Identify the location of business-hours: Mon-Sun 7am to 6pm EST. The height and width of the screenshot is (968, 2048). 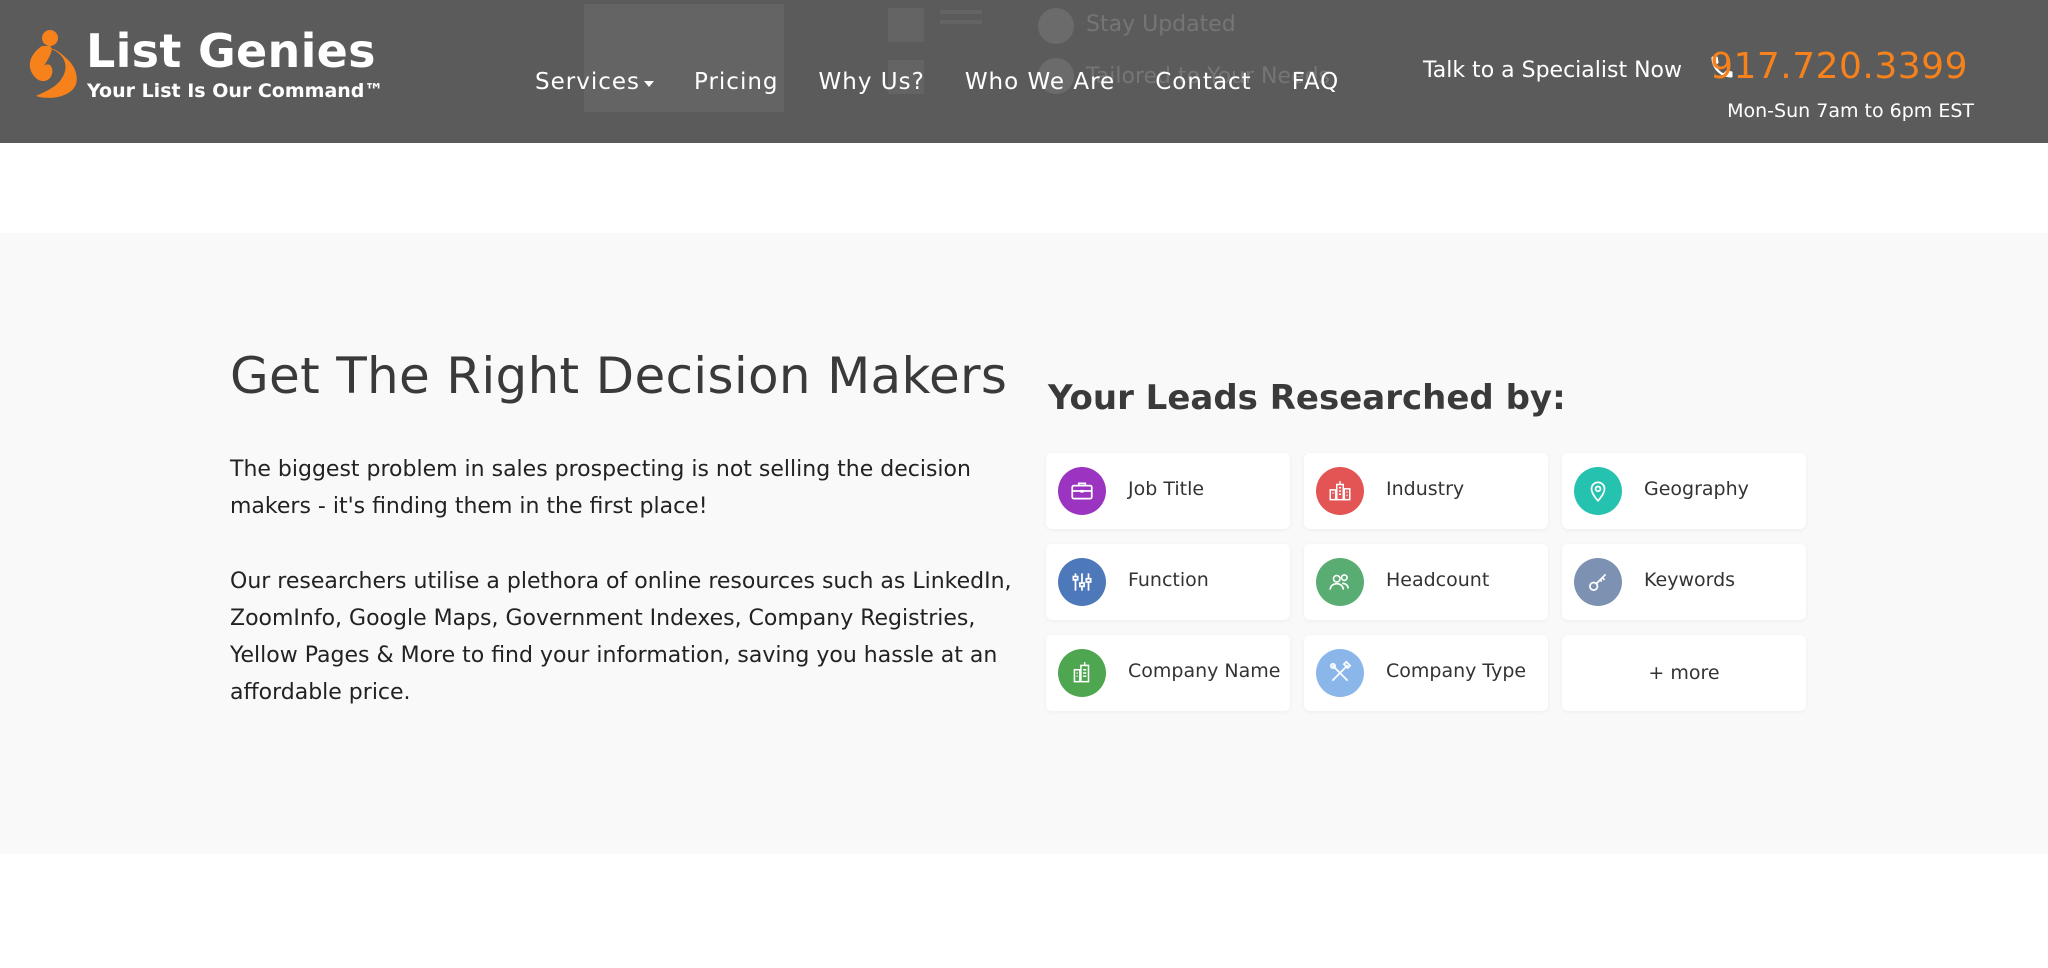
(1850, 111).